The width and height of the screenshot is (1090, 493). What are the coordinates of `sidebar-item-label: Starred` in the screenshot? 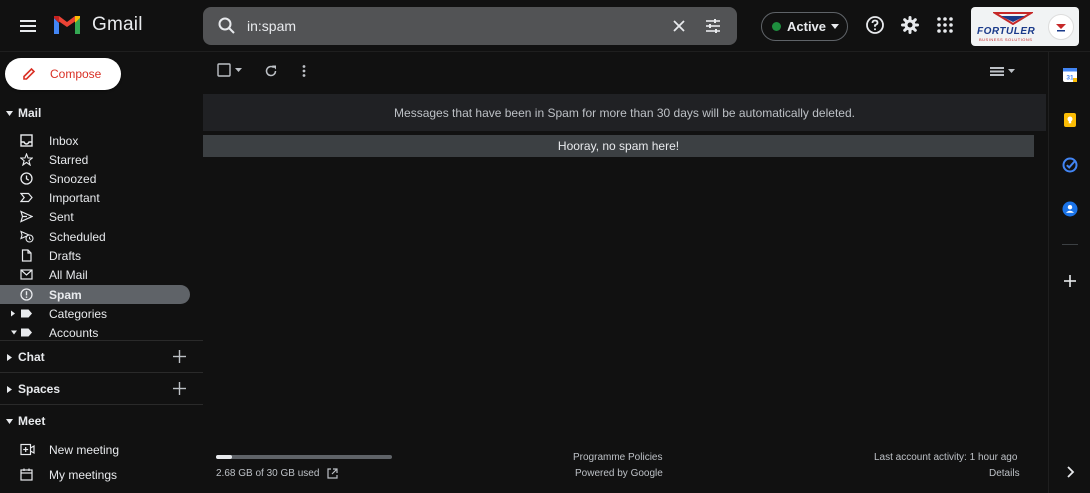 It's located at (69, 159).